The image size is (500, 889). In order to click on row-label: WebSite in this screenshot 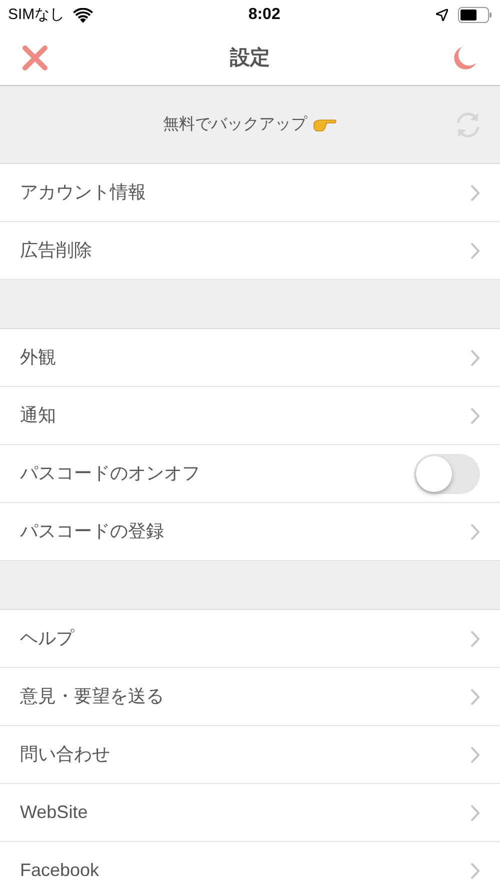, I will do `click(54, 812)`.